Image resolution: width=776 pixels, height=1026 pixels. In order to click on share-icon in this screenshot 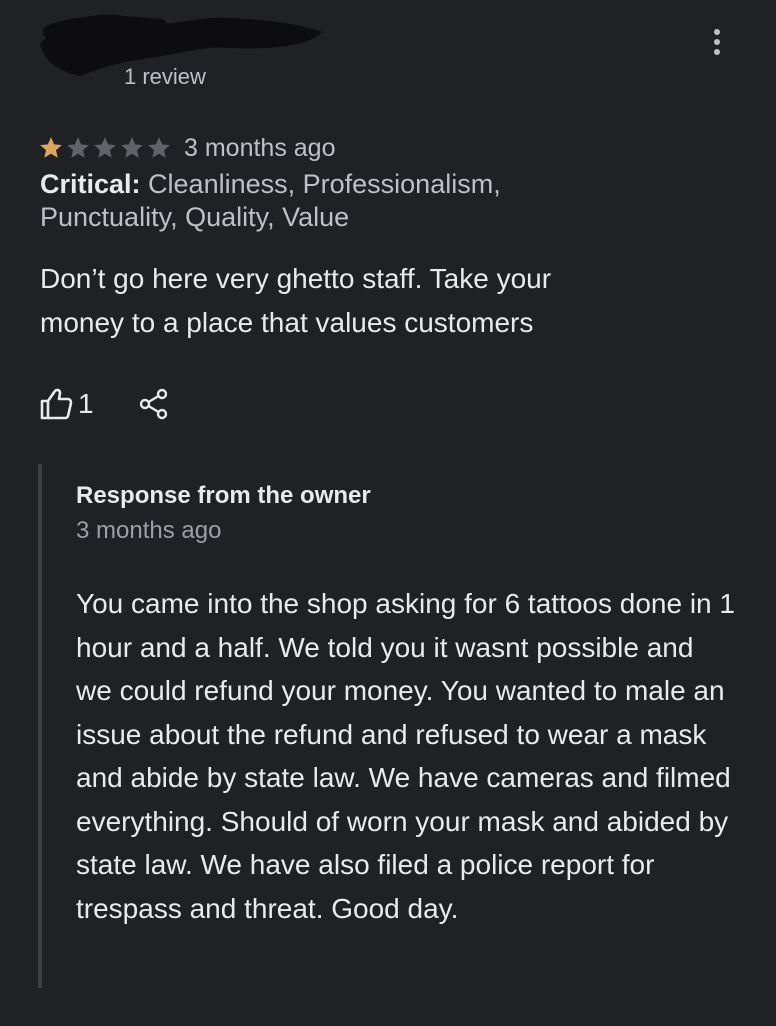, I will do `click(153, 404)`.